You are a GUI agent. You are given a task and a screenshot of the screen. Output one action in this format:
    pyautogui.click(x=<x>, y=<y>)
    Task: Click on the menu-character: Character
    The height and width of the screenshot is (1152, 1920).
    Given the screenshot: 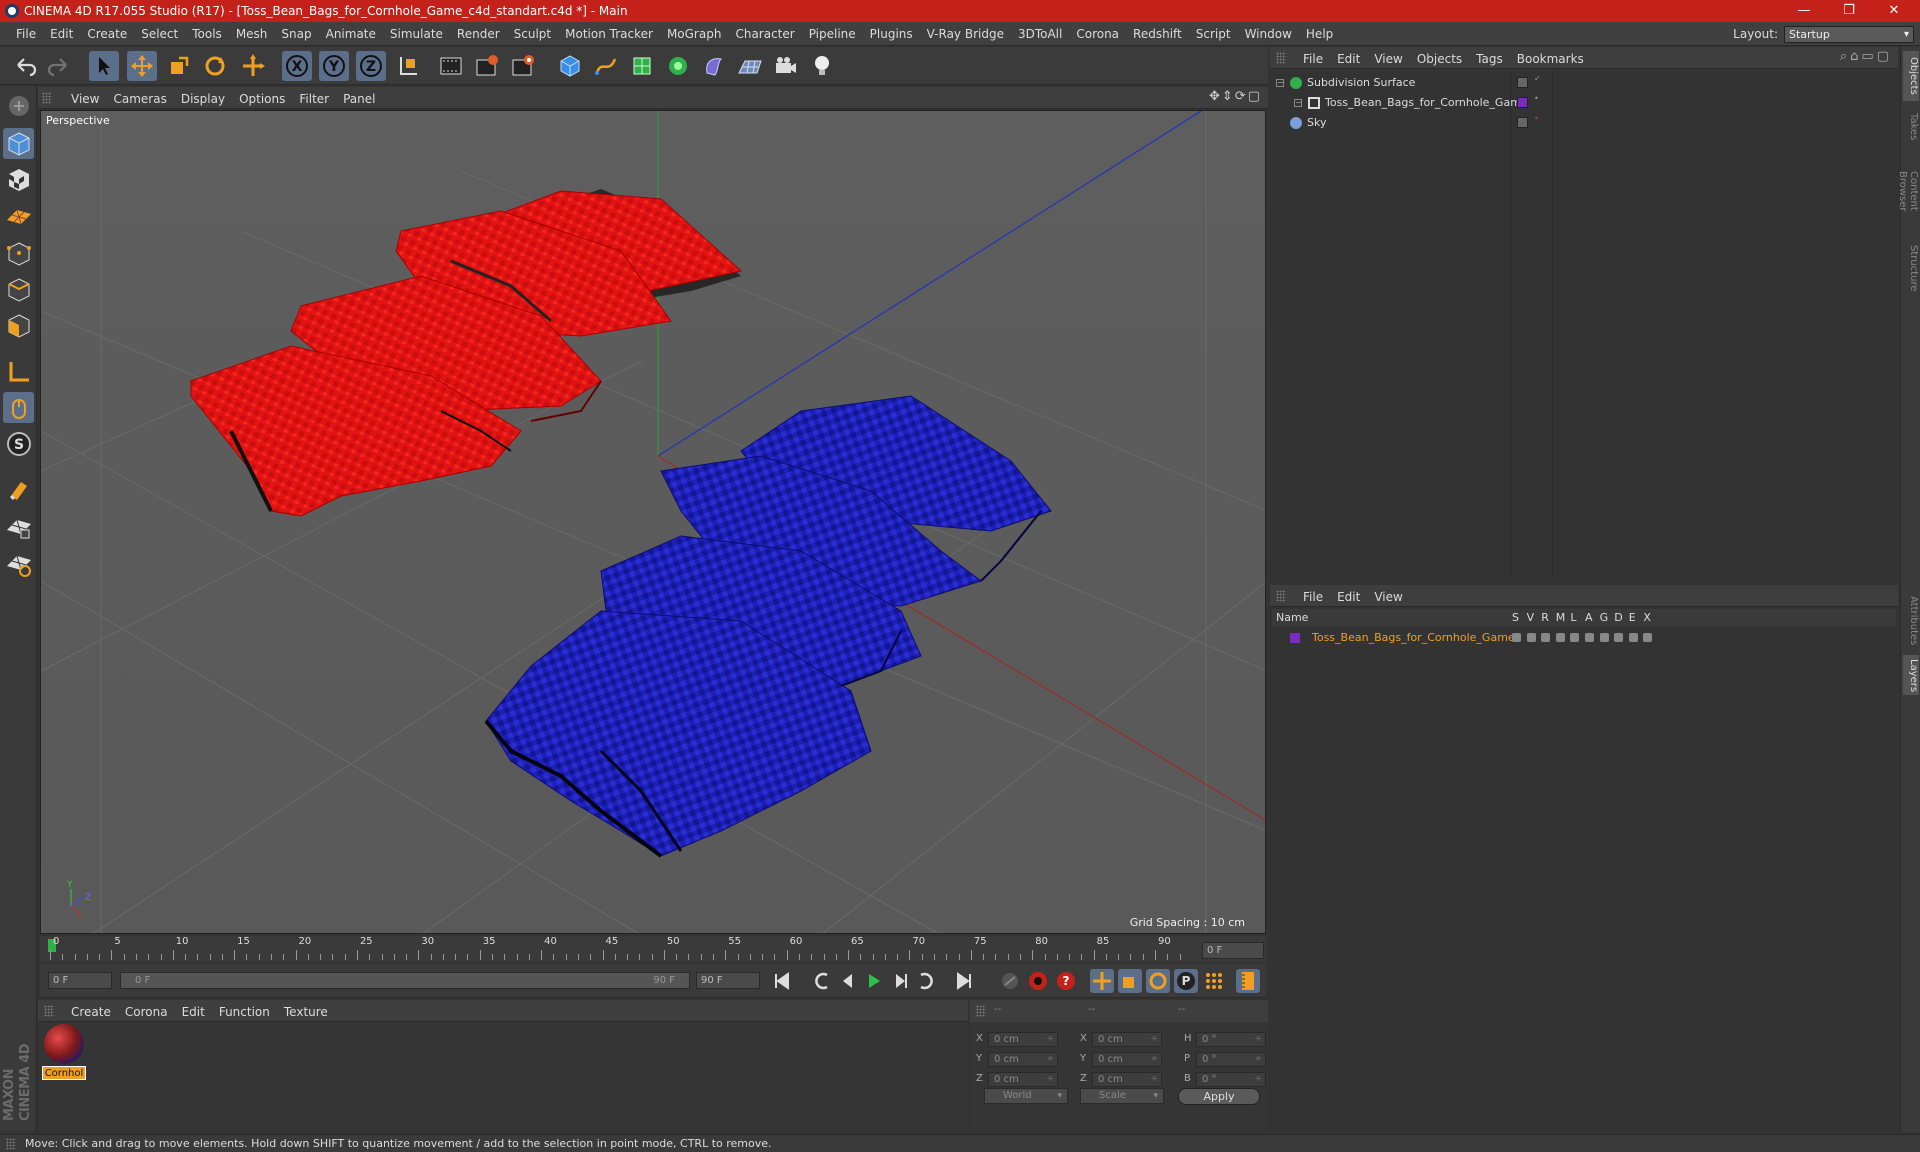 What is the action you would take?
    pyautogui.click(x=764, y=34)
    